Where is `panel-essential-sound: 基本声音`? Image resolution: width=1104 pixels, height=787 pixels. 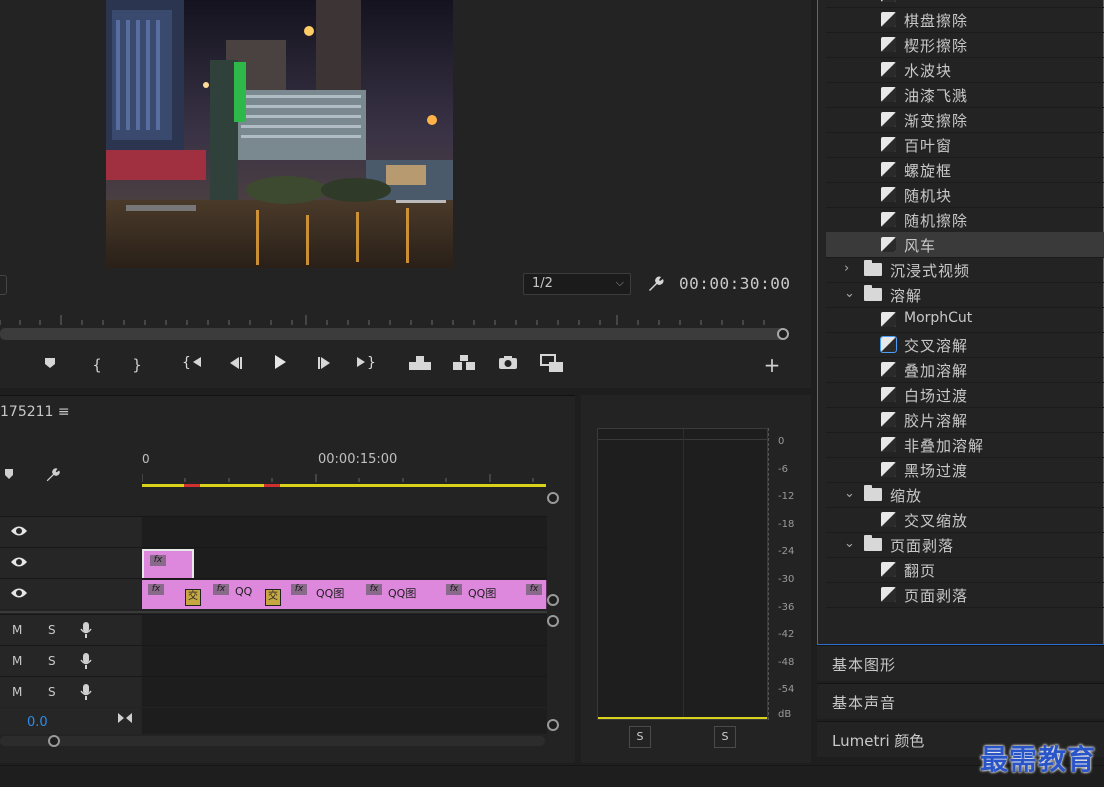 panel-essential-sound: 基本声音 is located at coordinates (960, 701).